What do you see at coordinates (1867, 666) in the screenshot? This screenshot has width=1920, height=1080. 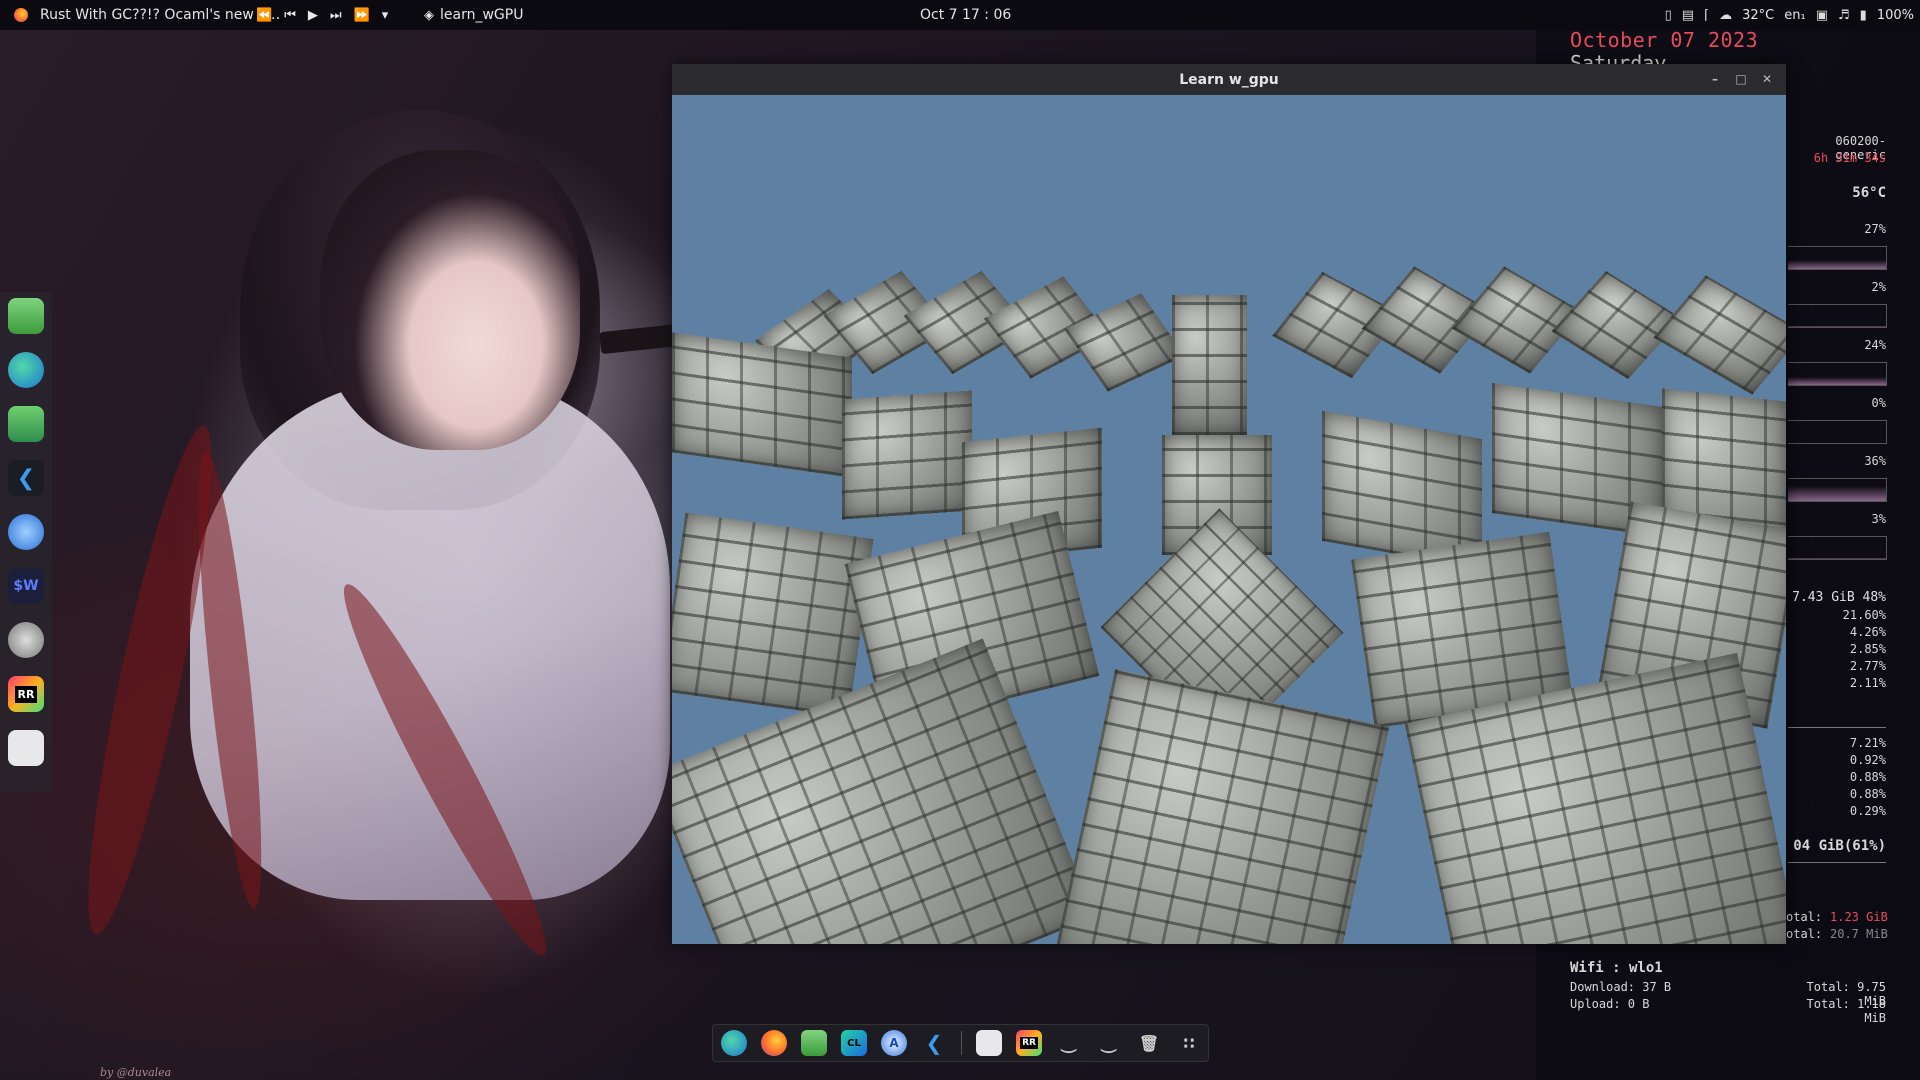 I see `top-mem-percent: 2.77%` at bounding box center [1867, 666].